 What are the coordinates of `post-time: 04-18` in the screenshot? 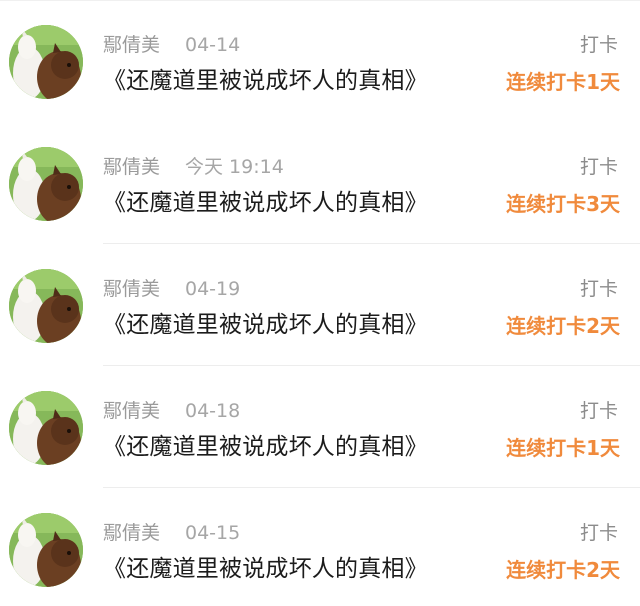 It's located at (213, 411).